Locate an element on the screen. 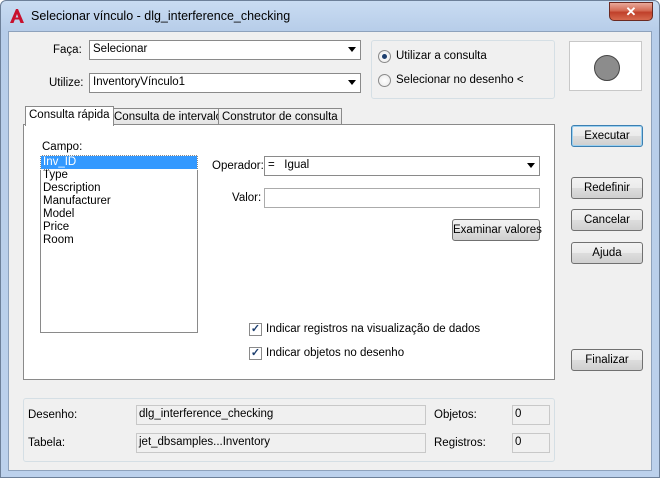  registros-label: Registros: is located at coordinates (460, 443).